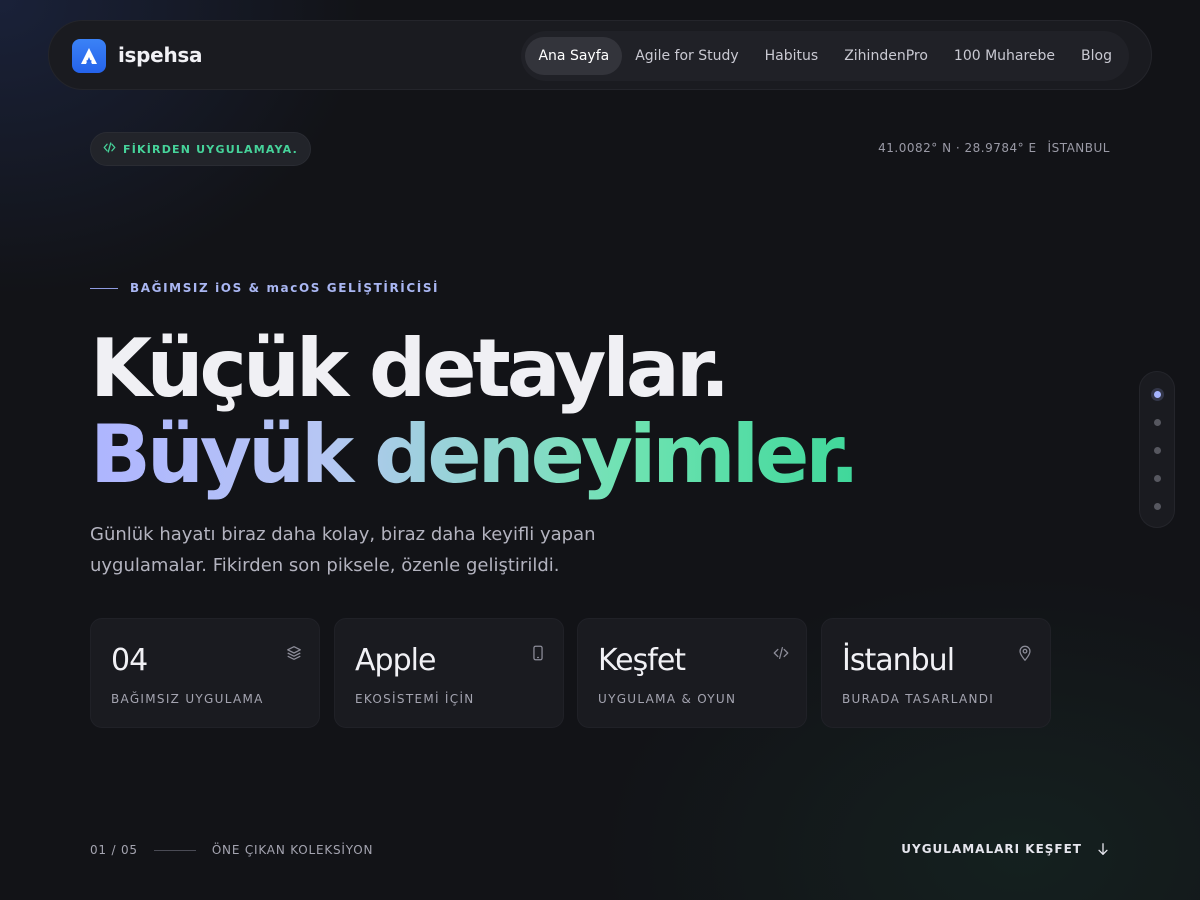 The height and width of the screenshot is (900, 1200). What do you see at coordinates (898, 660) in the screenshot?
I see `stat-value: İstanbul` at bounding box center [898, 660].